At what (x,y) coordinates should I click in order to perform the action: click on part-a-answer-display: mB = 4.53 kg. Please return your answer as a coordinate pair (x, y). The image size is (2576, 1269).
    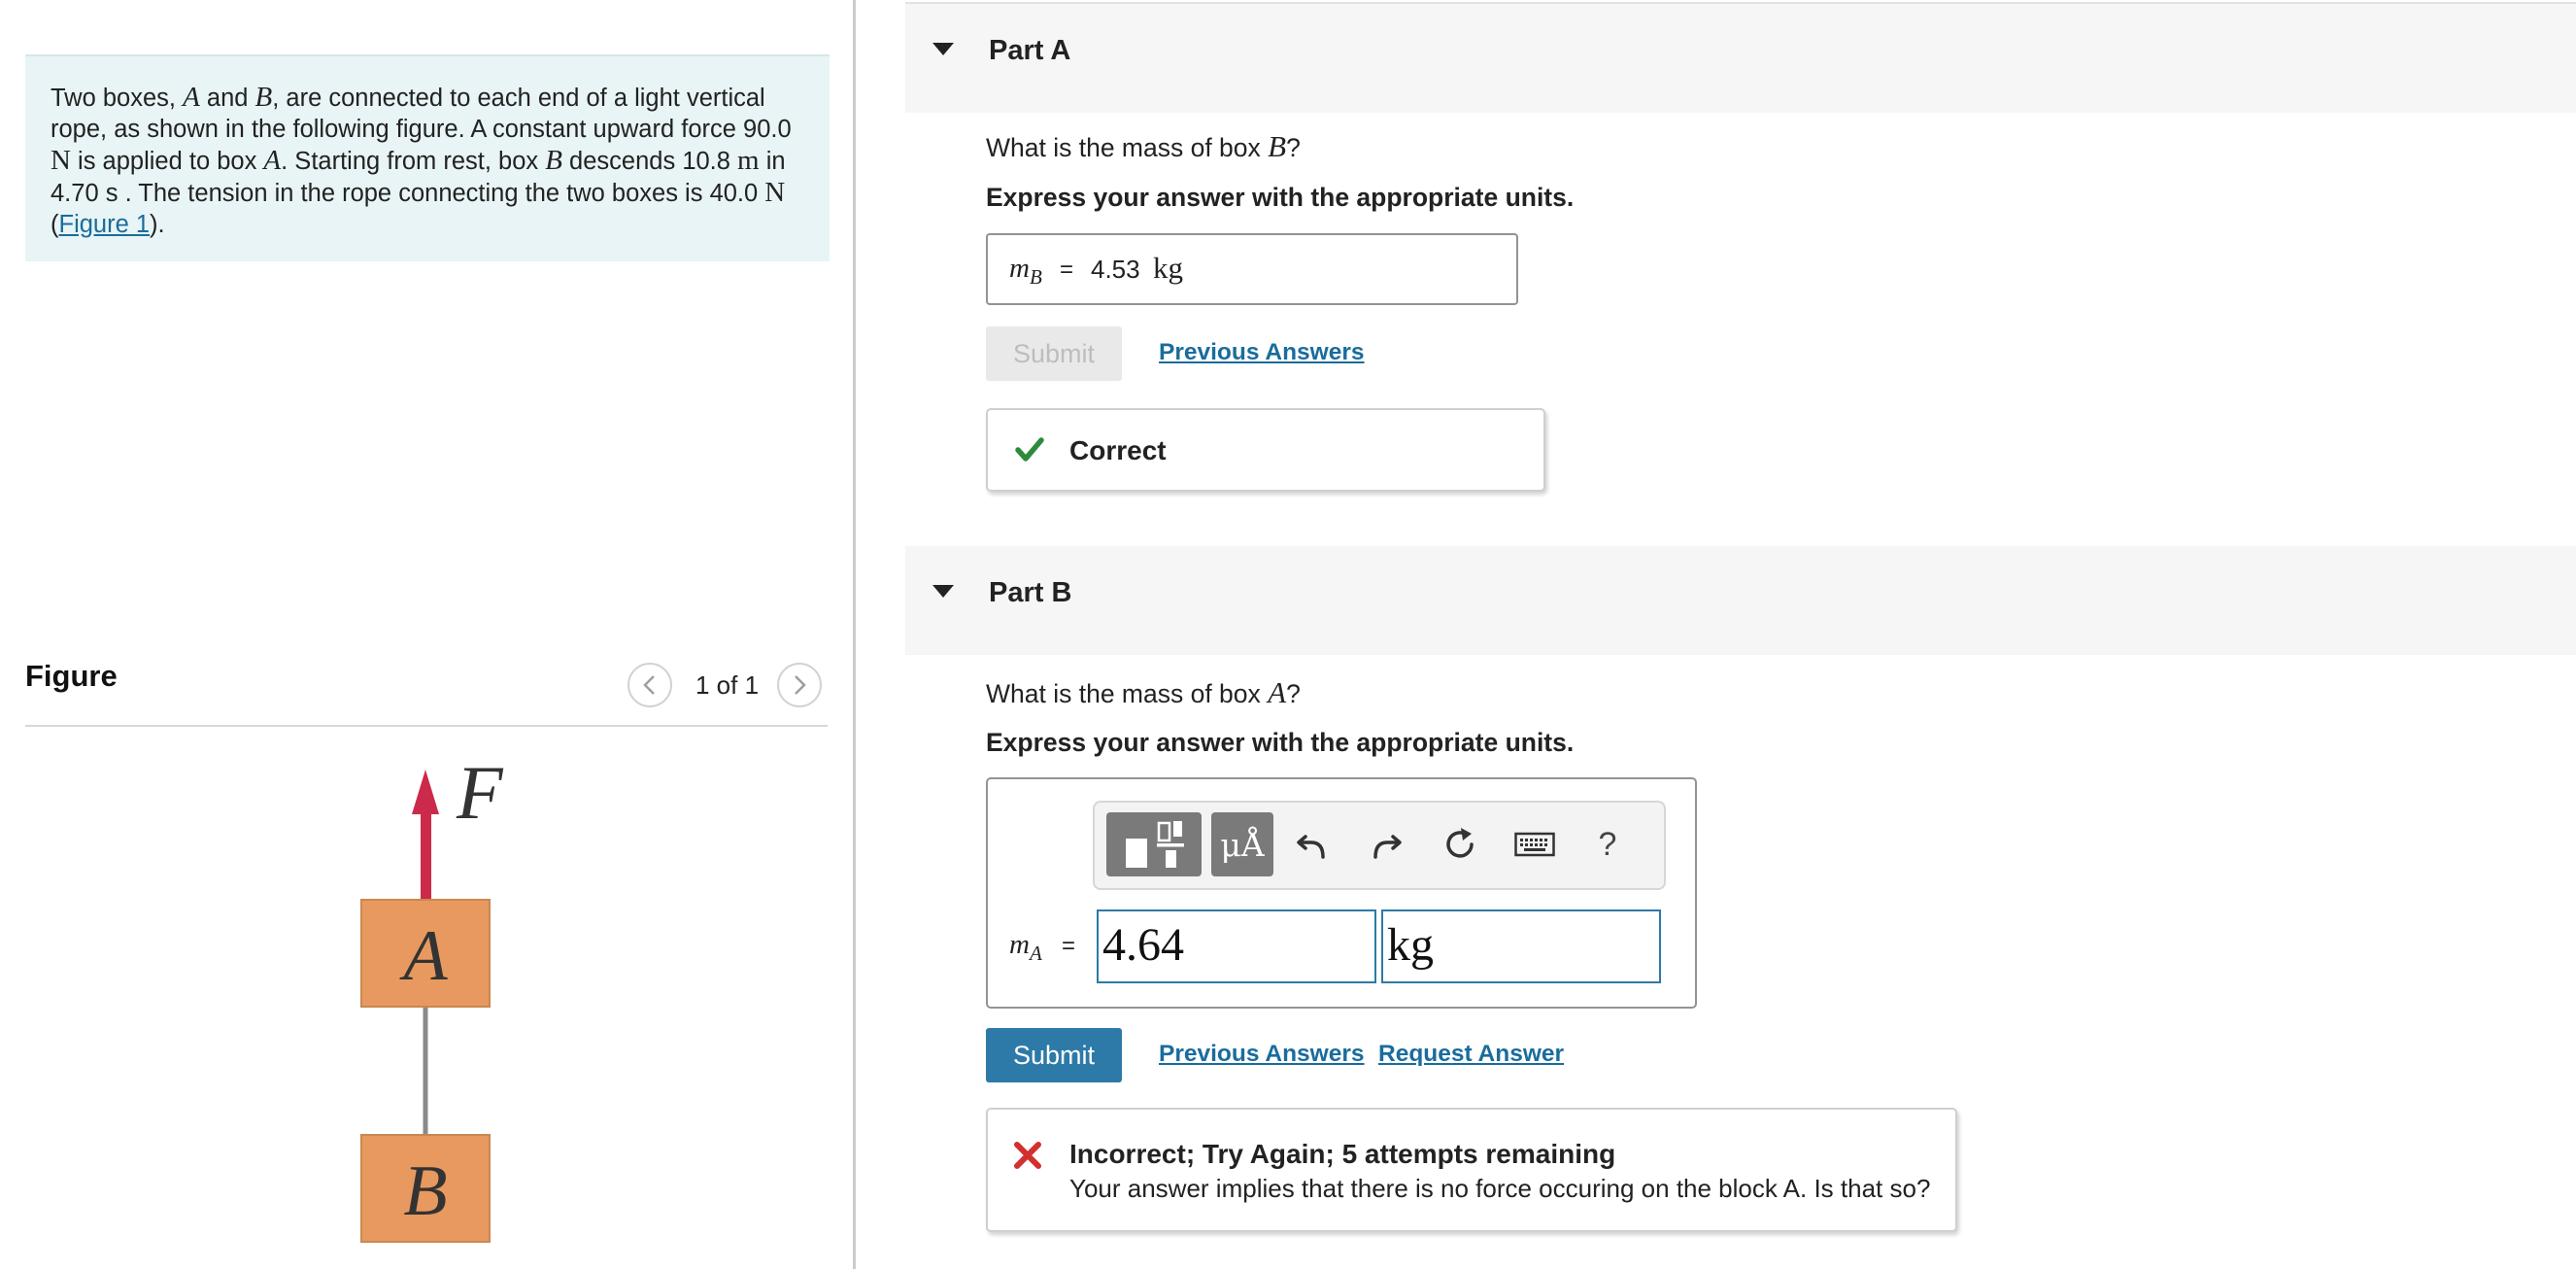
    Looking at the image, I should click on (1252, 269).